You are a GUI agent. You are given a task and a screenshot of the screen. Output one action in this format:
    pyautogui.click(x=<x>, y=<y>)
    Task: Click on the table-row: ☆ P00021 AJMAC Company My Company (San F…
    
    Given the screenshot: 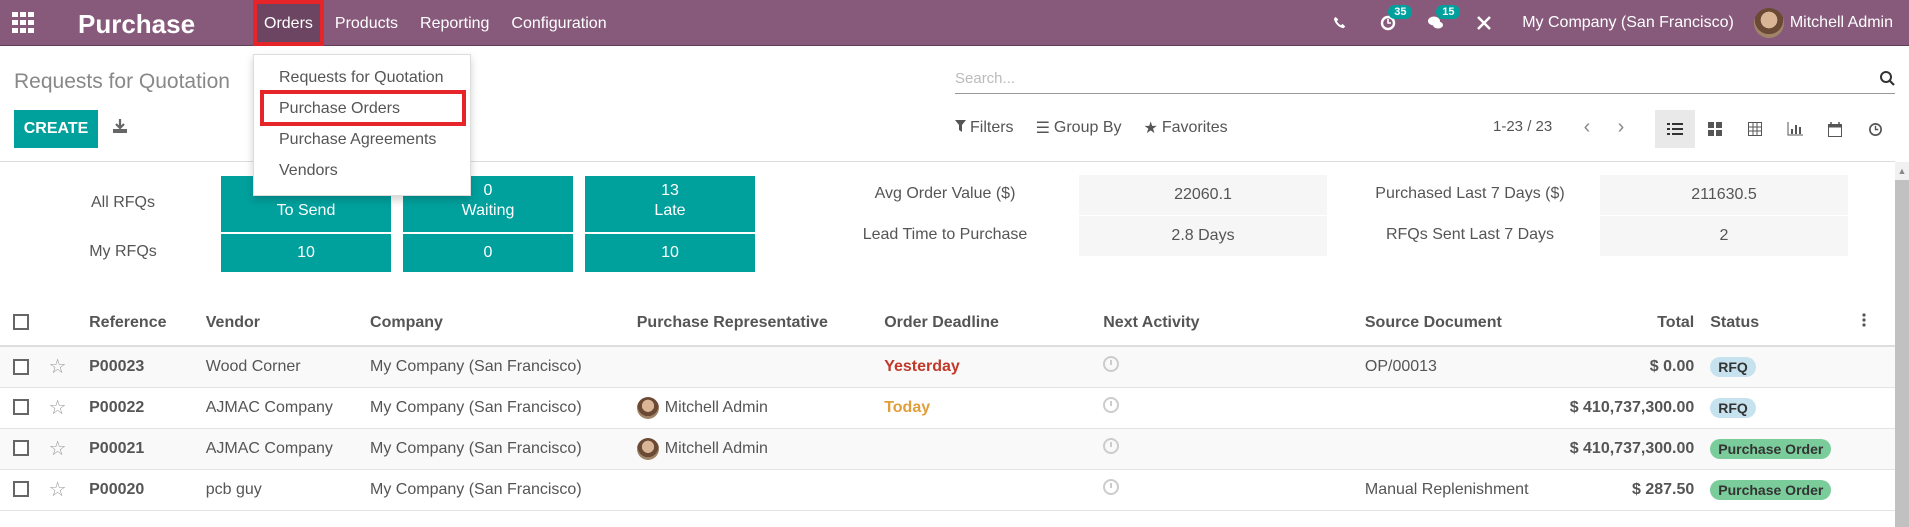 What is the action you would take?
    pyautogui.click(x=947, y=449)
    